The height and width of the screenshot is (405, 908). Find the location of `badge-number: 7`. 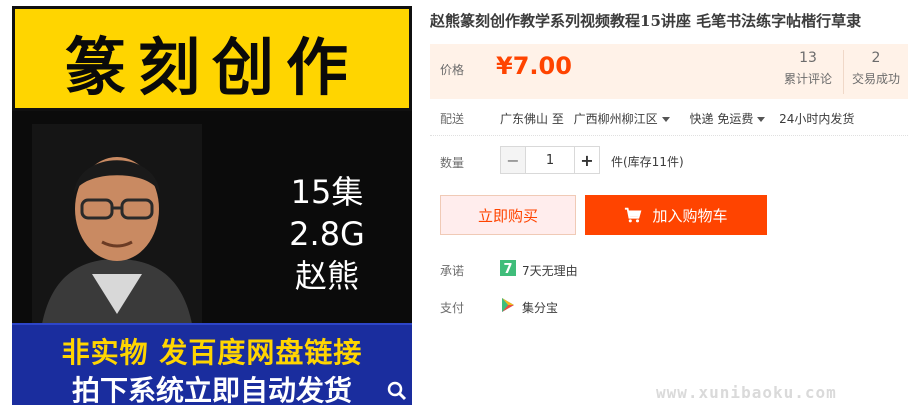

badge-number: 7 is located at coordinates (507, 269).